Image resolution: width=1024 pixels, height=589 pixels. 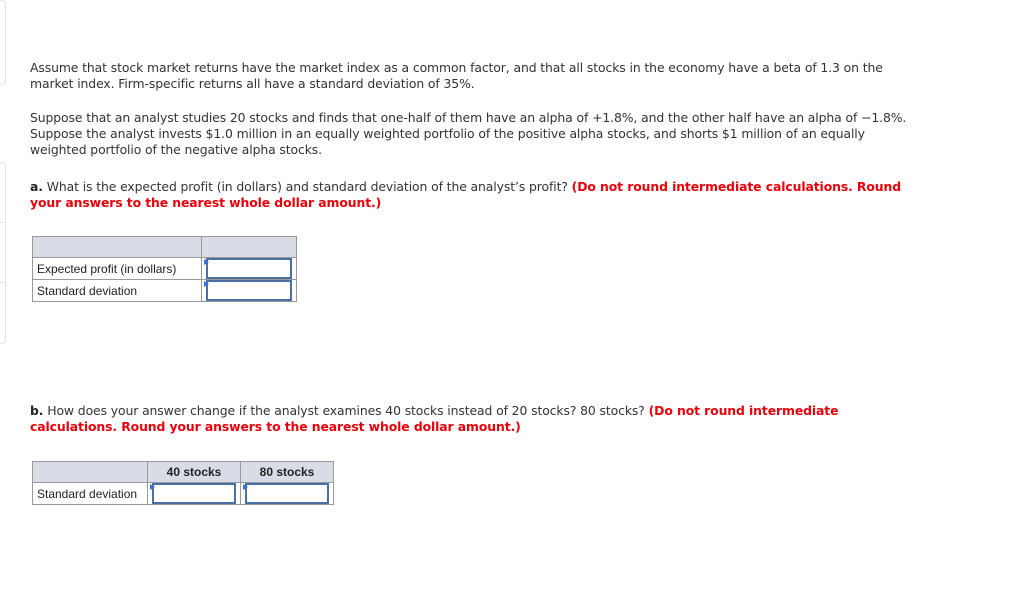 I want to click on standard-deviation-cell, so click(x=249, y=290).